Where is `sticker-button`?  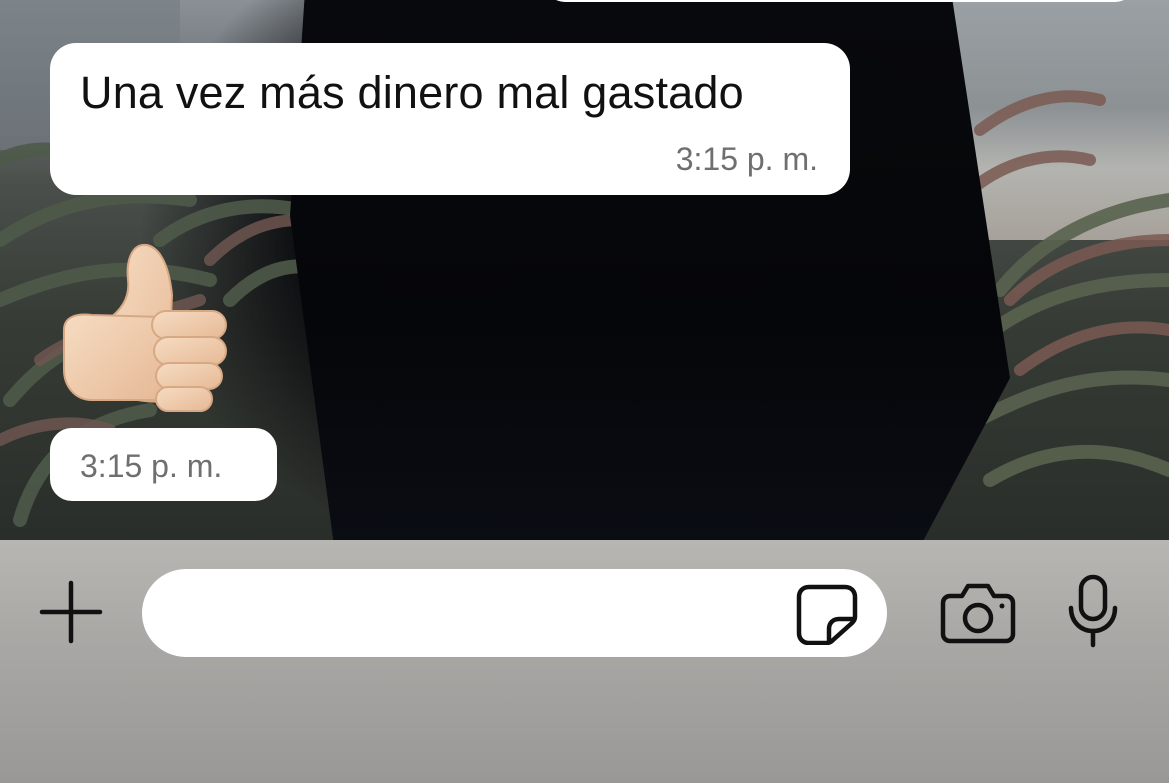 sticker-button is located at coordinates (827, 614).